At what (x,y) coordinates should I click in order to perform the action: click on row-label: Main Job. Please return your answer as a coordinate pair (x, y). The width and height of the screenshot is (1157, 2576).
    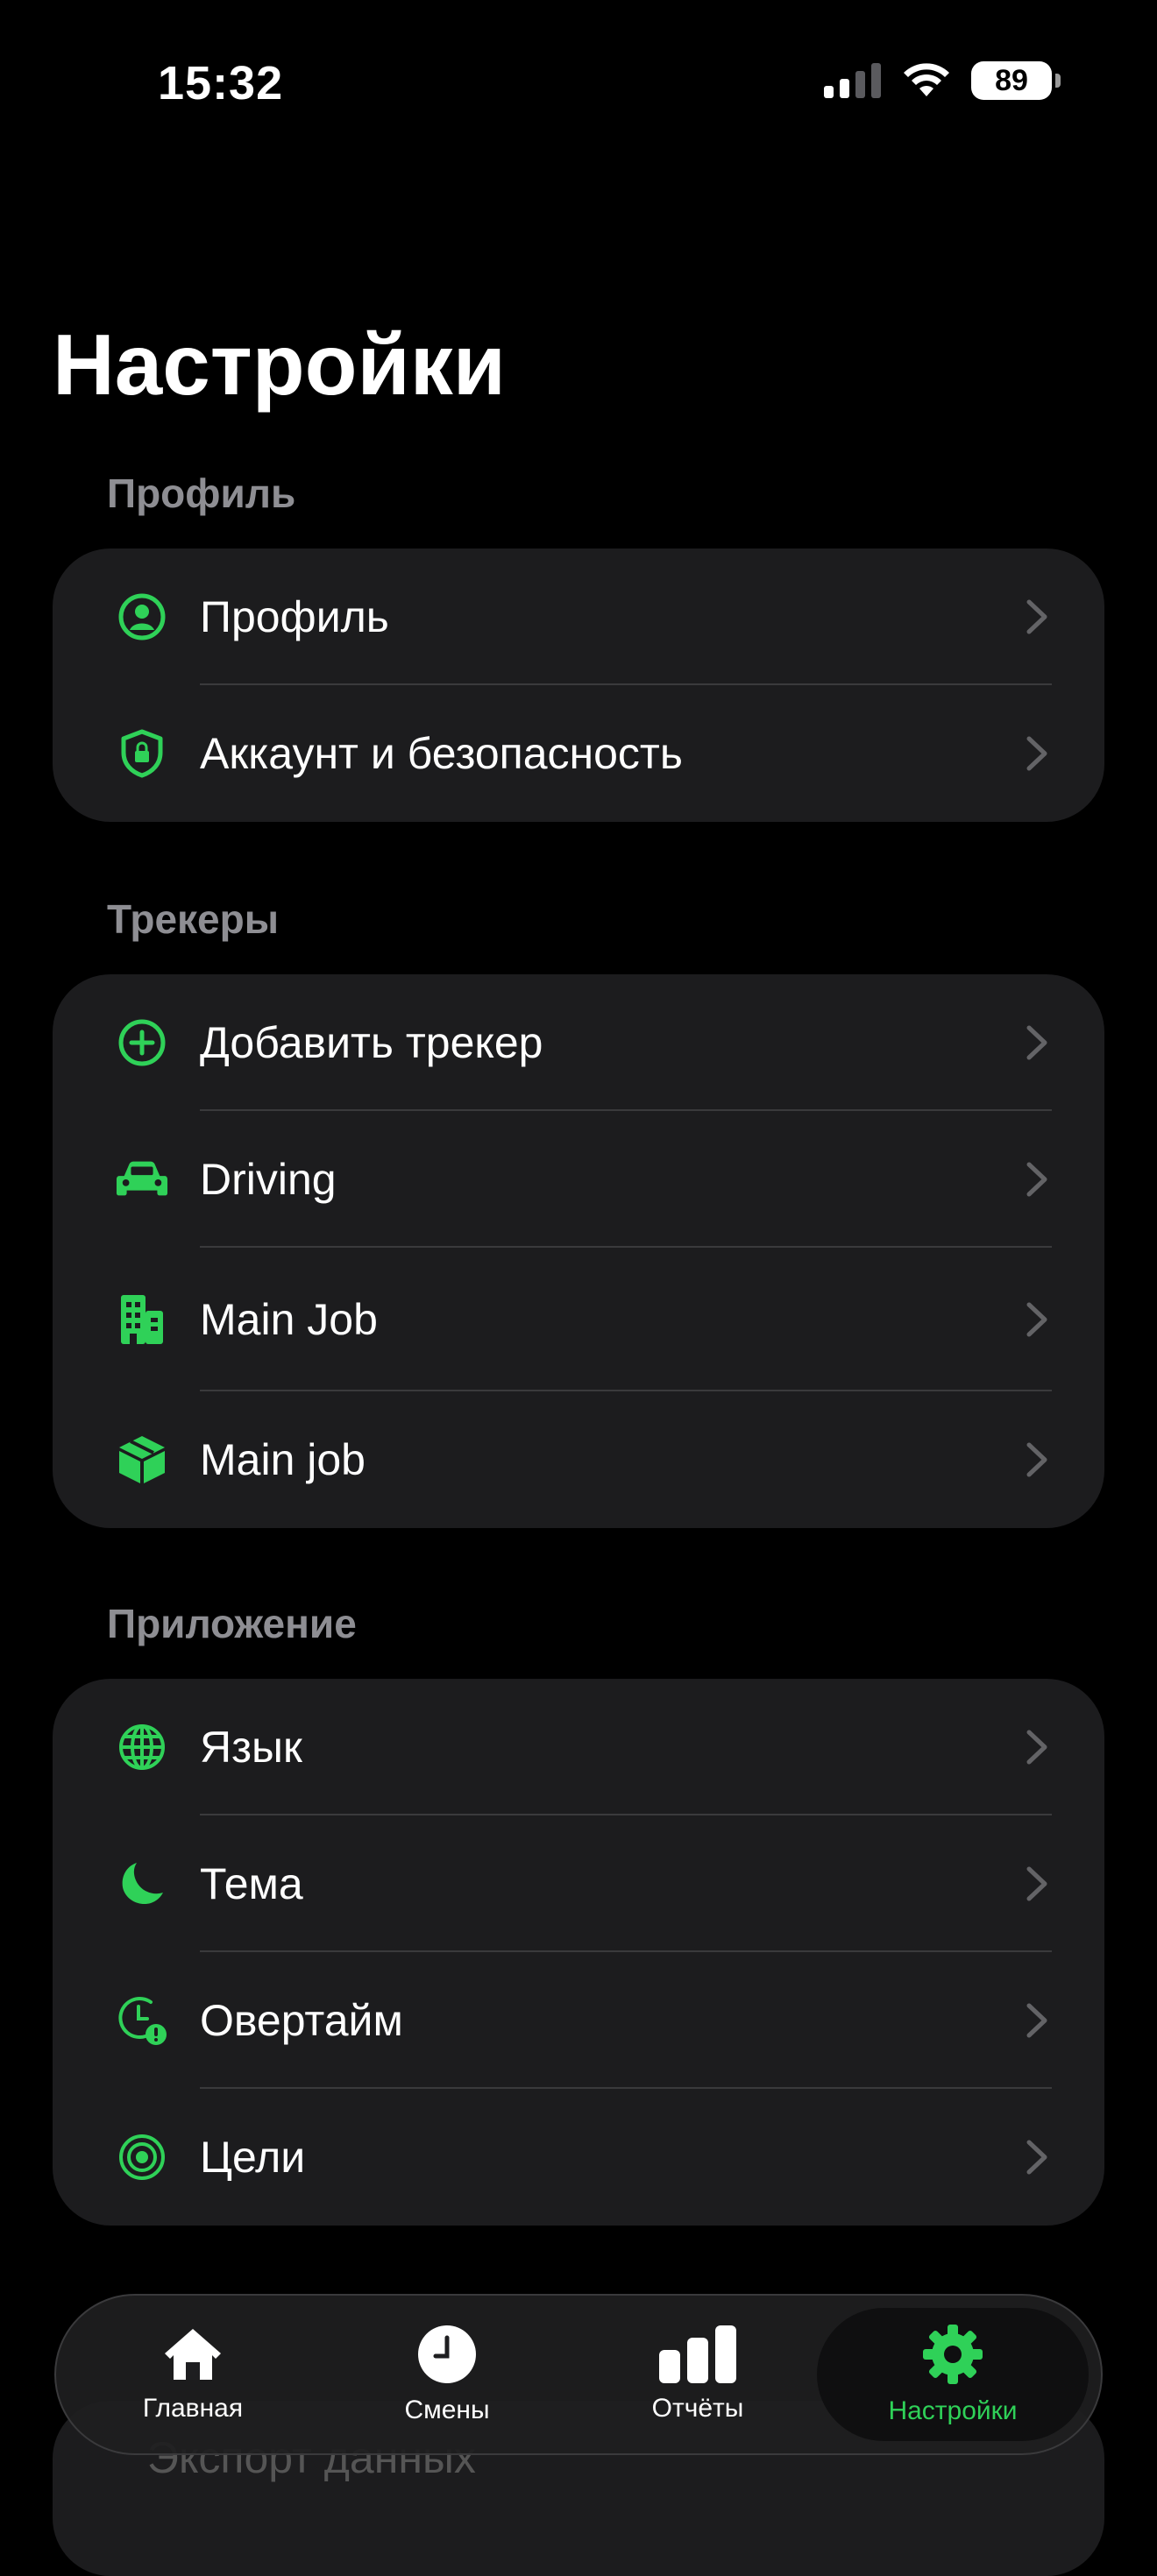
    Looking at the image, I should click on (289, 1319).